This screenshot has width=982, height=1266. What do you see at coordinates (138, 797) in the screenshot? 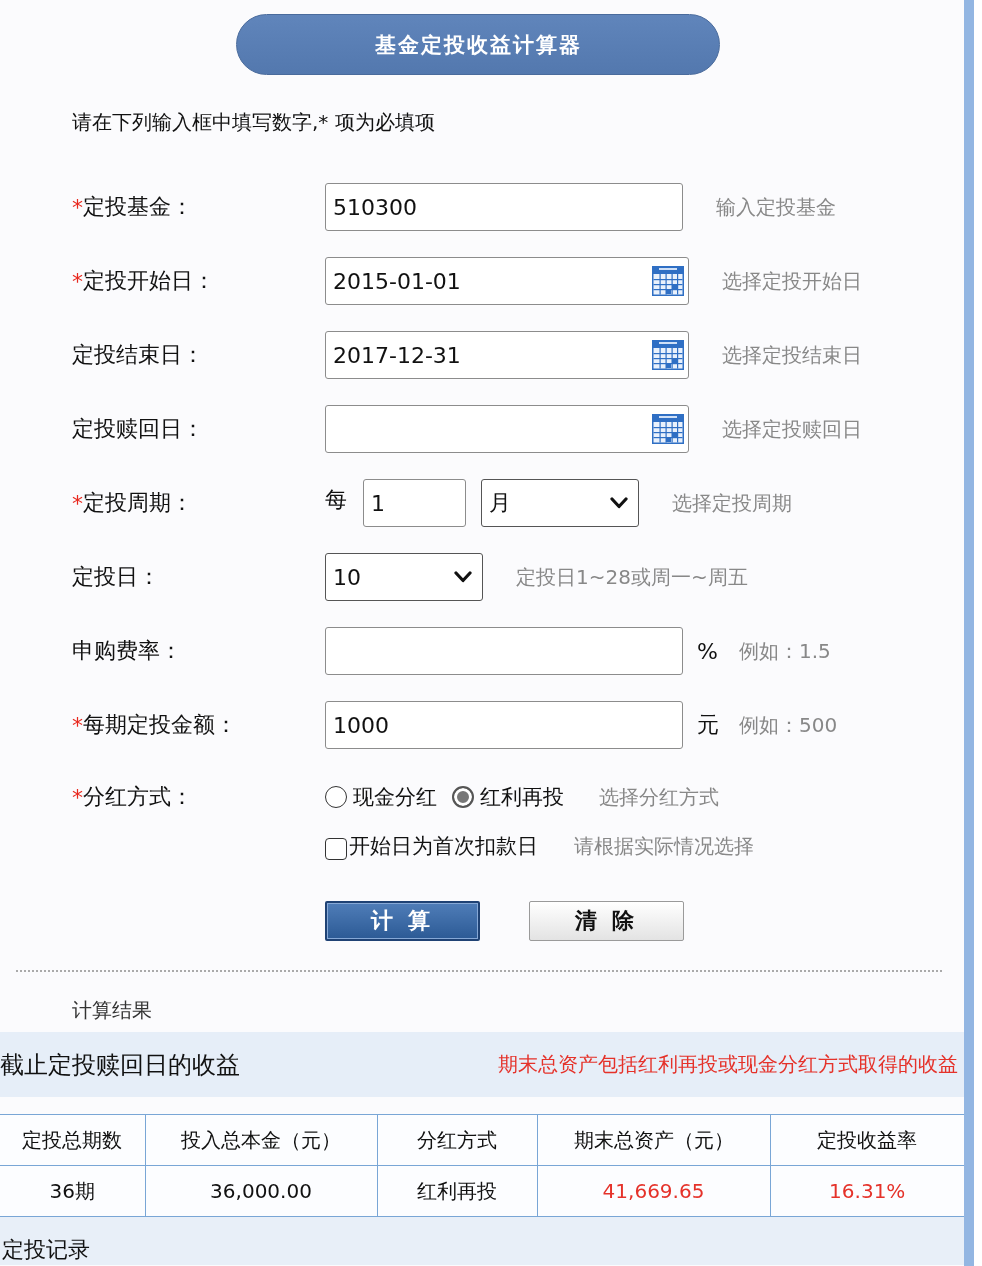
I see `field-label: 分红方式：` at bounding box center [138, 797].